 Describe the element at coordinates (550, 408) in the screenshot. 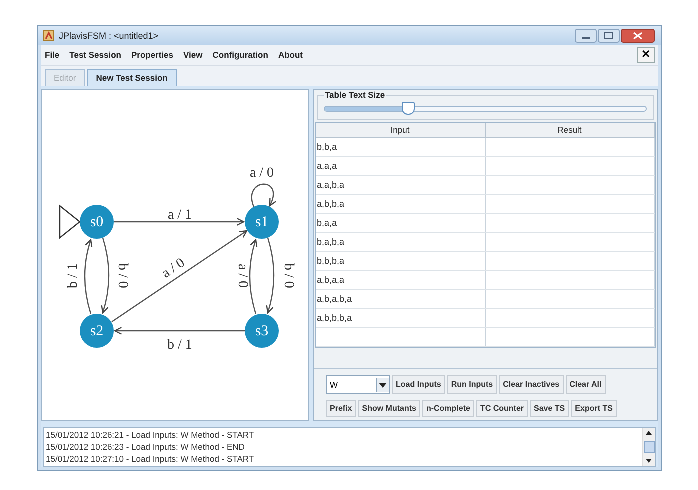

I see `action-button: Save TS` at that location.